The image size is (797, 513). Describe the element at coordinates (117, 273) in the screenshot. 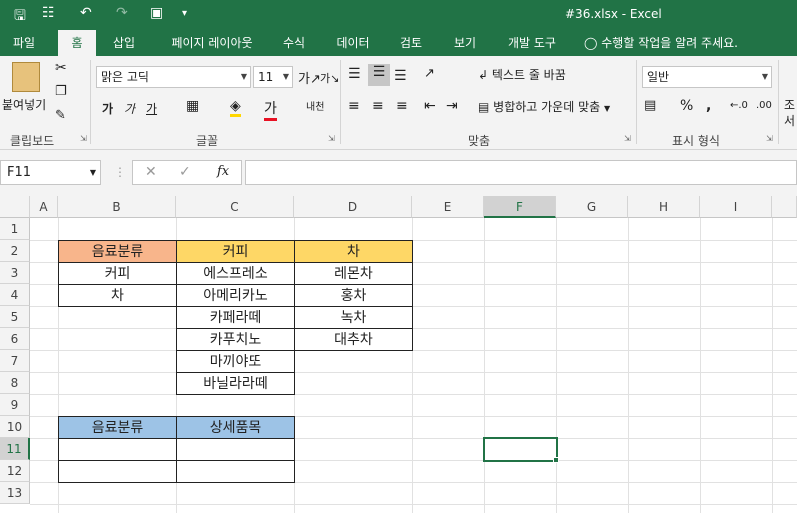

I see `table1-category-cell: 커피` at that location.